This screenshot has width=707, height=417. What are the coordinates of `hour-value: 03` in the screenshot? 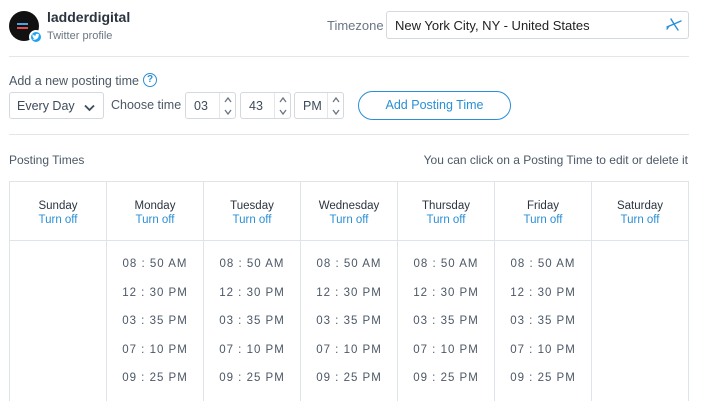 It's located at (201, 106).